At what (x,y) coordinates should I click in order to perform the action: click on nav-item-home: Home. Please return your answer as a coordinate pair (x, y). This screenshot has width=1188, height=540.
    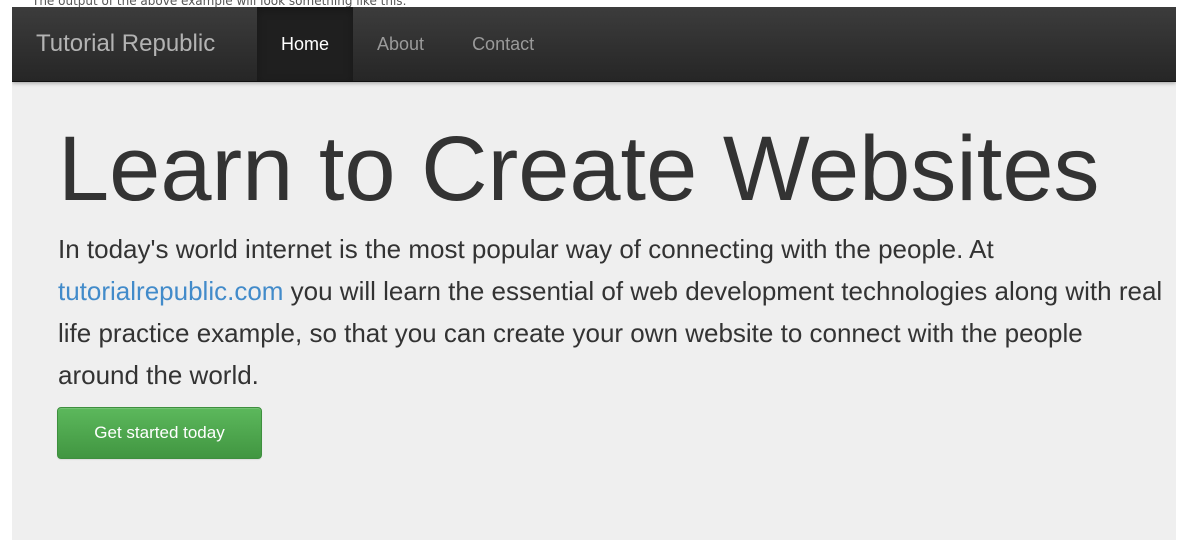
    Looking at the image, I should click on (305, 44).